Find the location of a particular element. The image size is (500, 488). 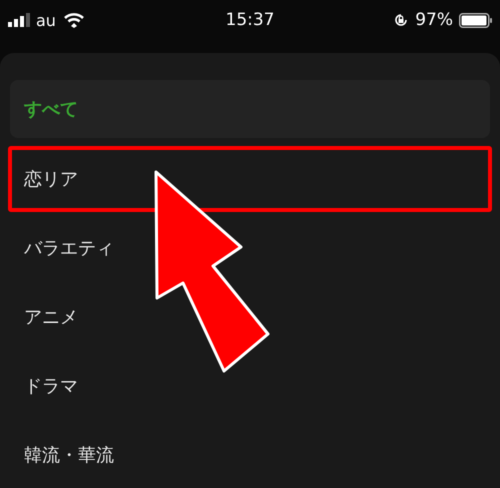

wifi-icon is located at coordinates (74, 20).